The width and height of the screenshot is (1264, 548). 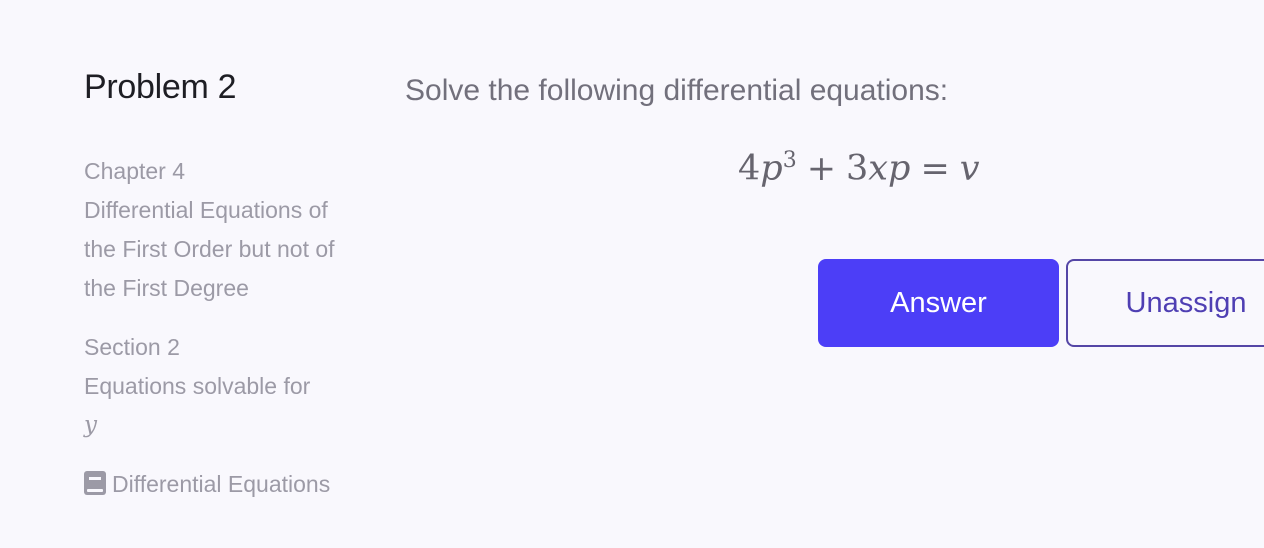 I want to click on unassign-button: Unassign, so click(x=1165, y=303).